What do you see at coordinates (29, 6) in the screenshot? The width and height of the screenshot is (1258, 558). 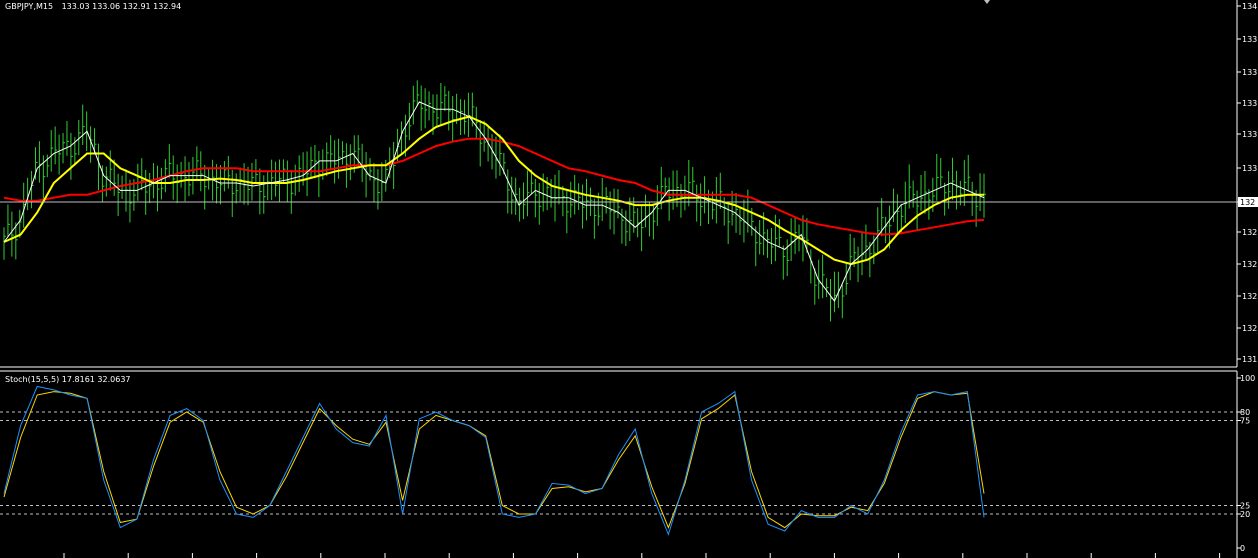 I see `symbol-timeframe: GBPJPY,M15` at bounding box center [29, 6].